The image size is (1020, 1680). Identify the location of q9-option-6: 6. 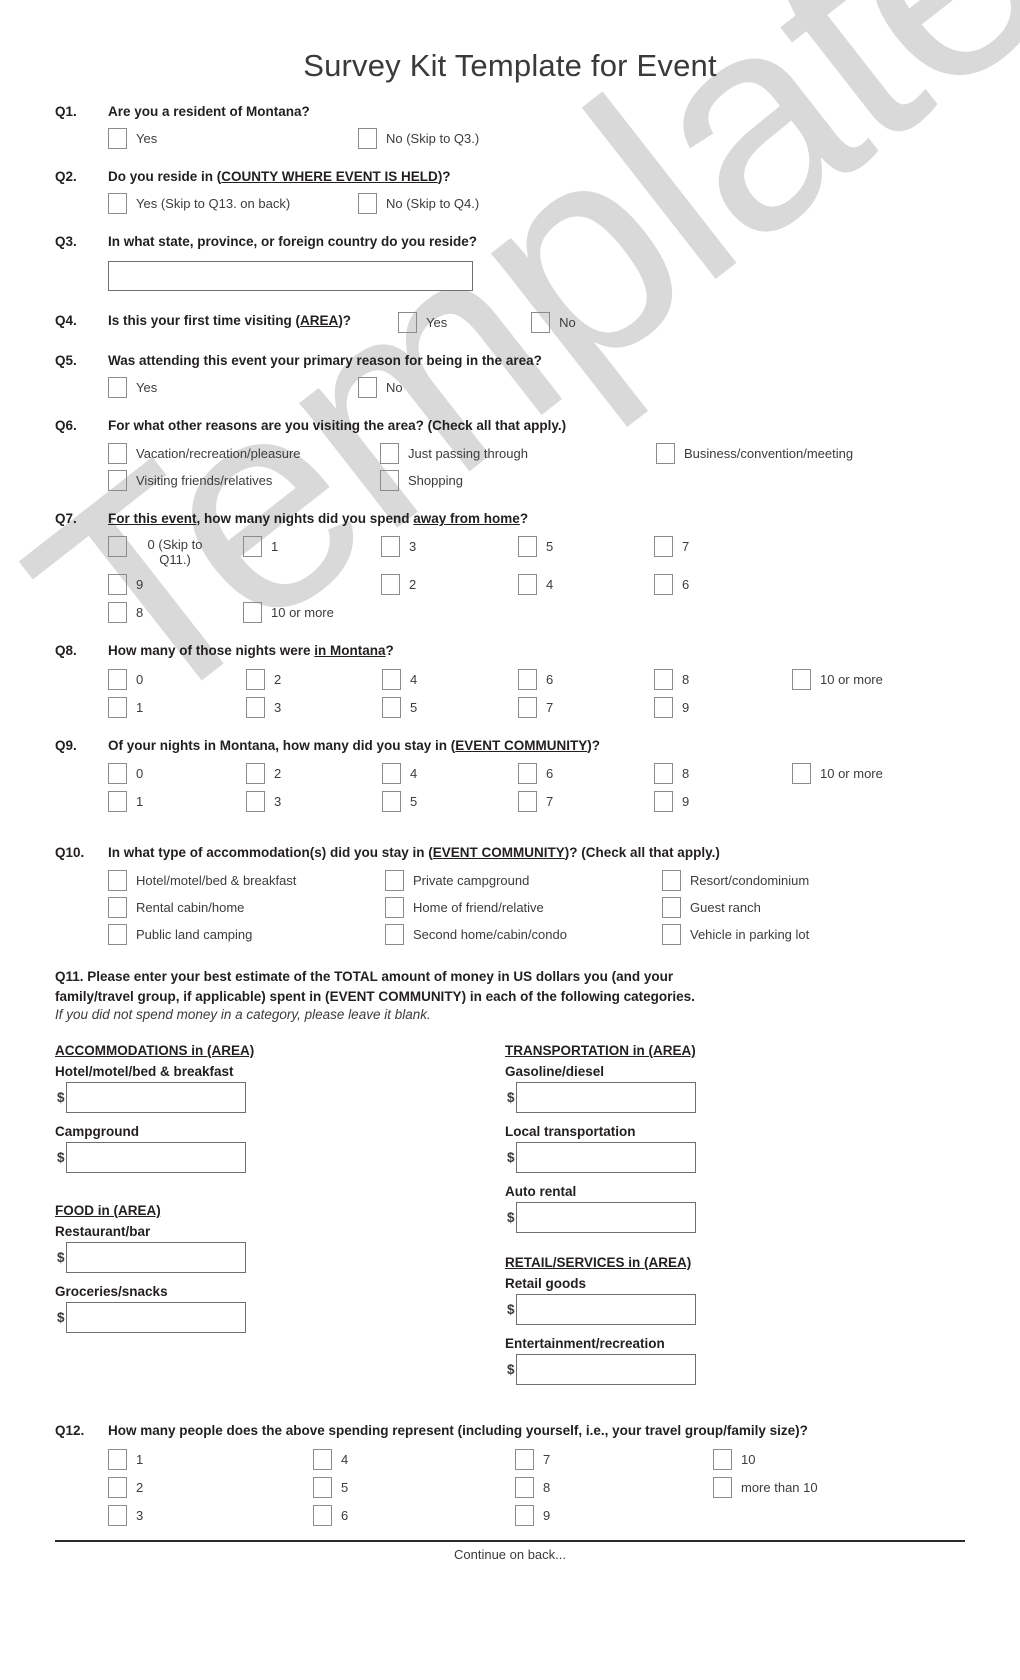
(586, 773).